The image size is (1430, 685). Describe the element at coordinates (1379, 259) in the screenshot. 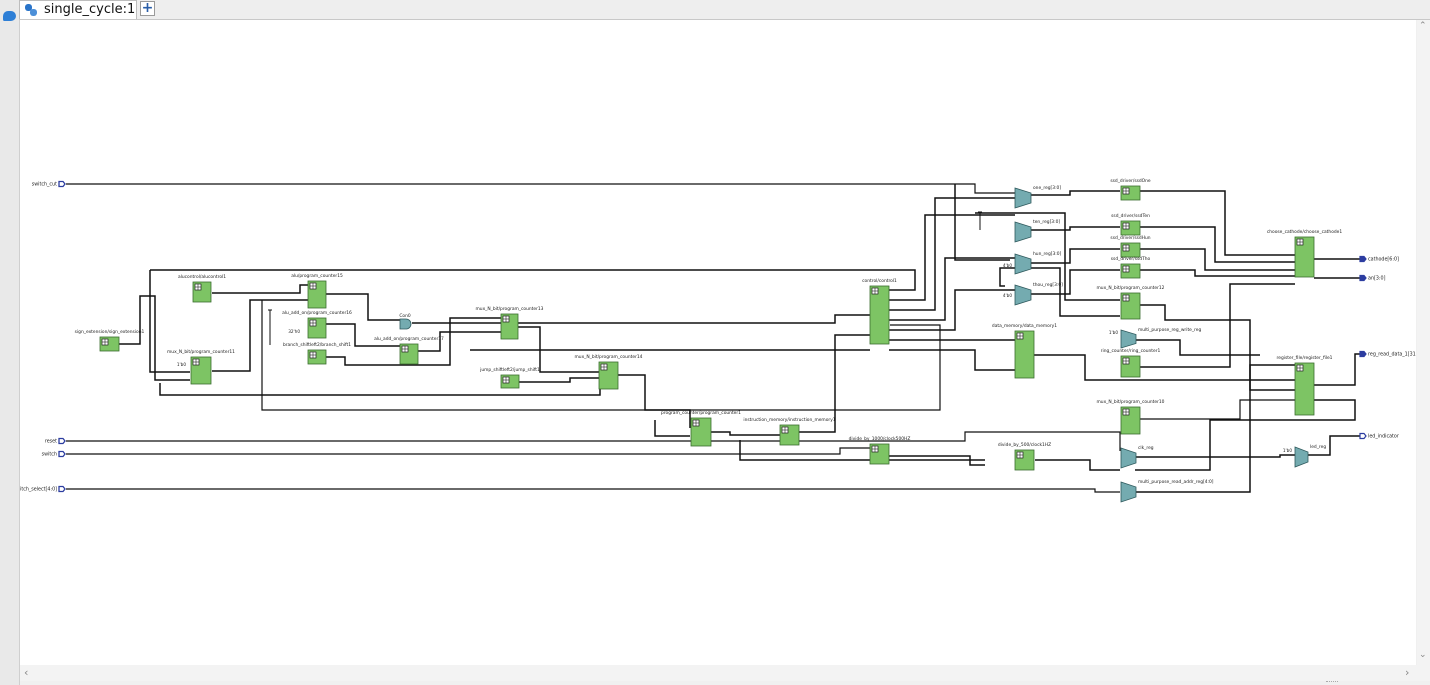

I see `output-port-cathode: cathode[6:0]` at that location.